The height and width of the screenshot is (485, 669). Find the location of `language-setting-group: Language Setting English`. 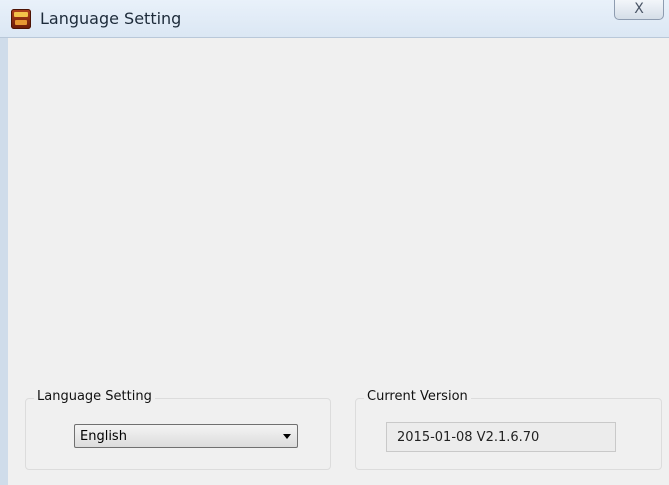

language-setting-group: Language Setting English is located at coordinates (178, 429).